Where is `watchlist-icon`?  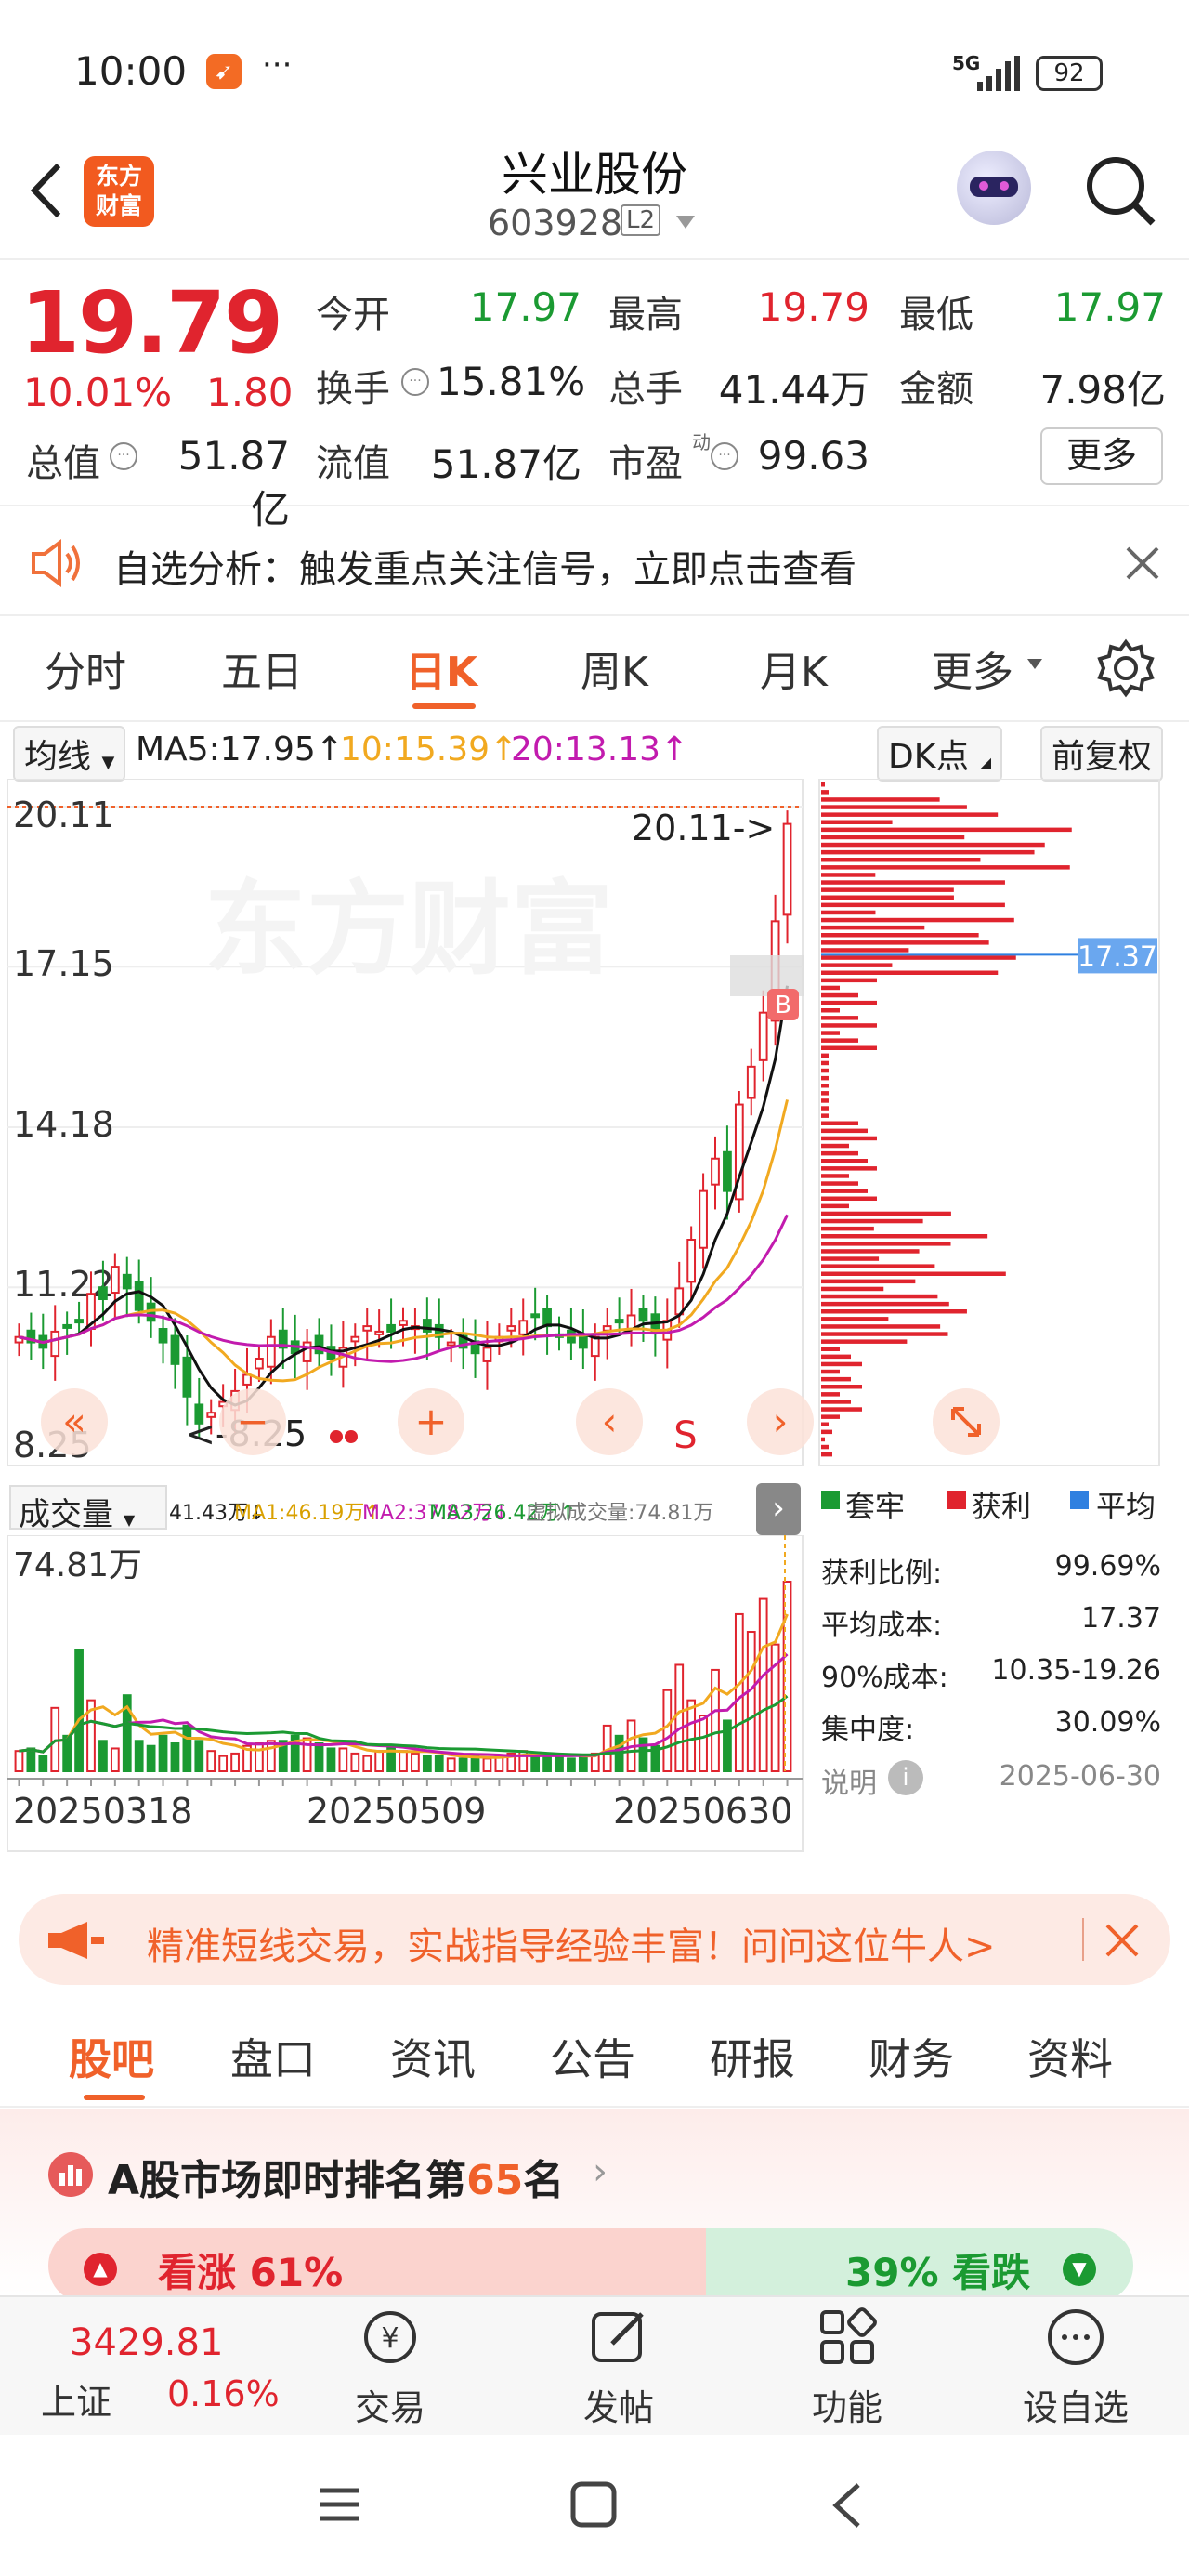
watchlist-icon is located at coordinates (1076, 2337).